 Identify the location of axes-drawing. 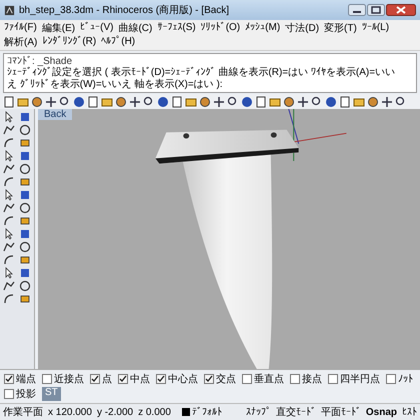
(317, 135).